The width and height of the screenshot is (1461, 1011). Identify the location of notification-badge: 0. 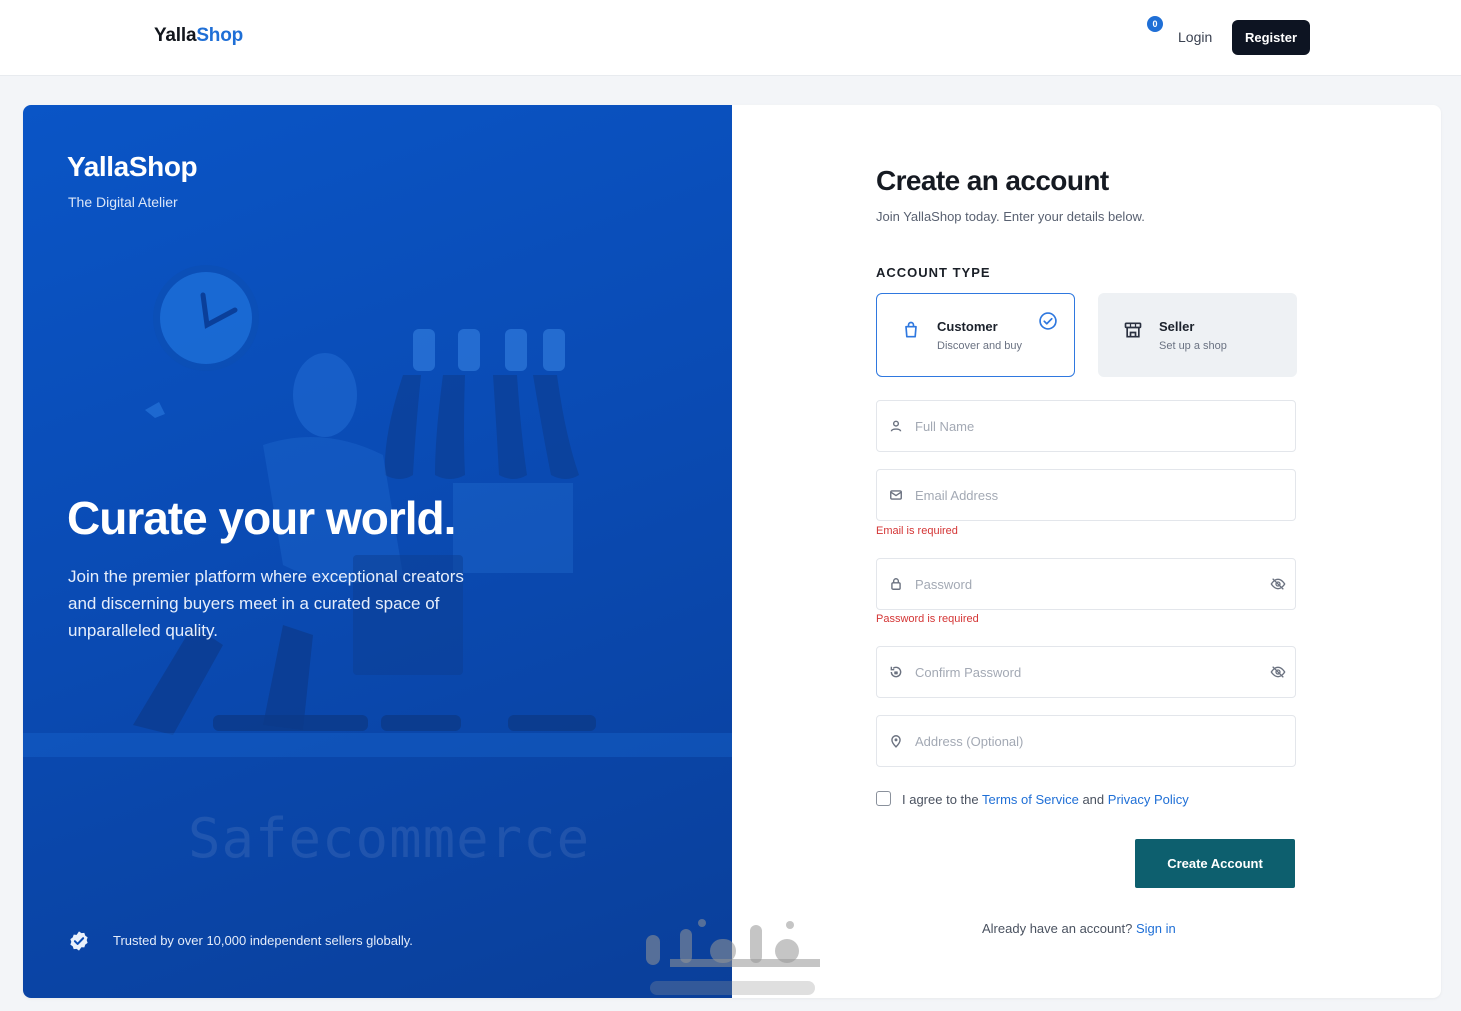
(1155, 24).